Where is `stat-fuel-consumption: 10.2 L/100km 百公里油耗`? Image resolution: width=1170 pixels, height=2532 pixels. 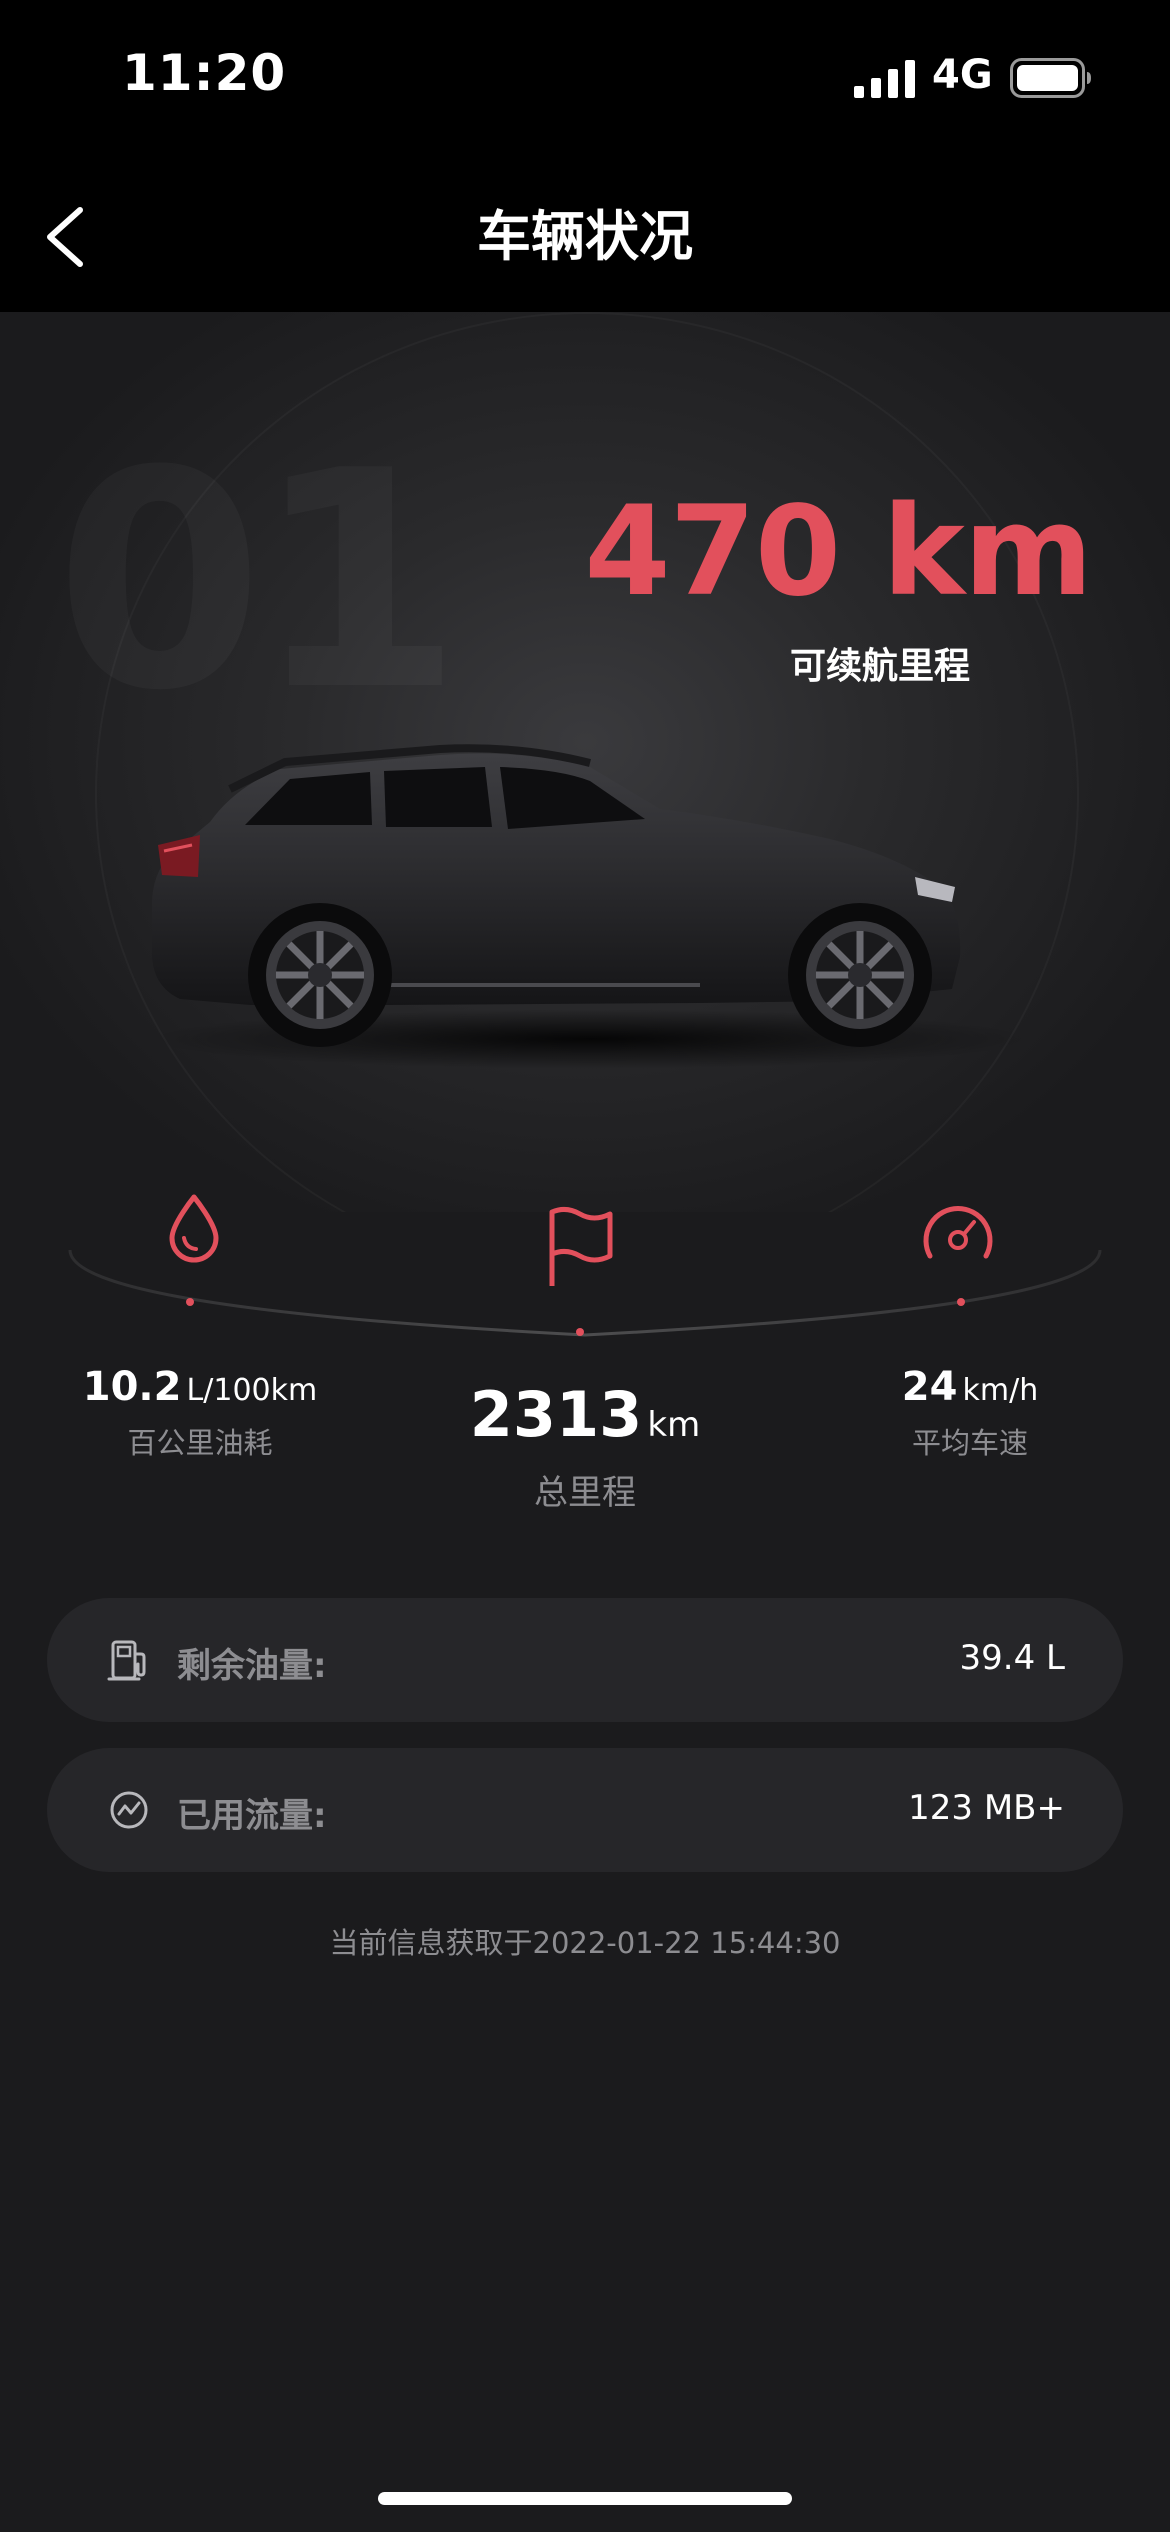 stat-fuel-consumption: 10.2 L/100km 百公里油耗 is located at coordinates (200, 1413).